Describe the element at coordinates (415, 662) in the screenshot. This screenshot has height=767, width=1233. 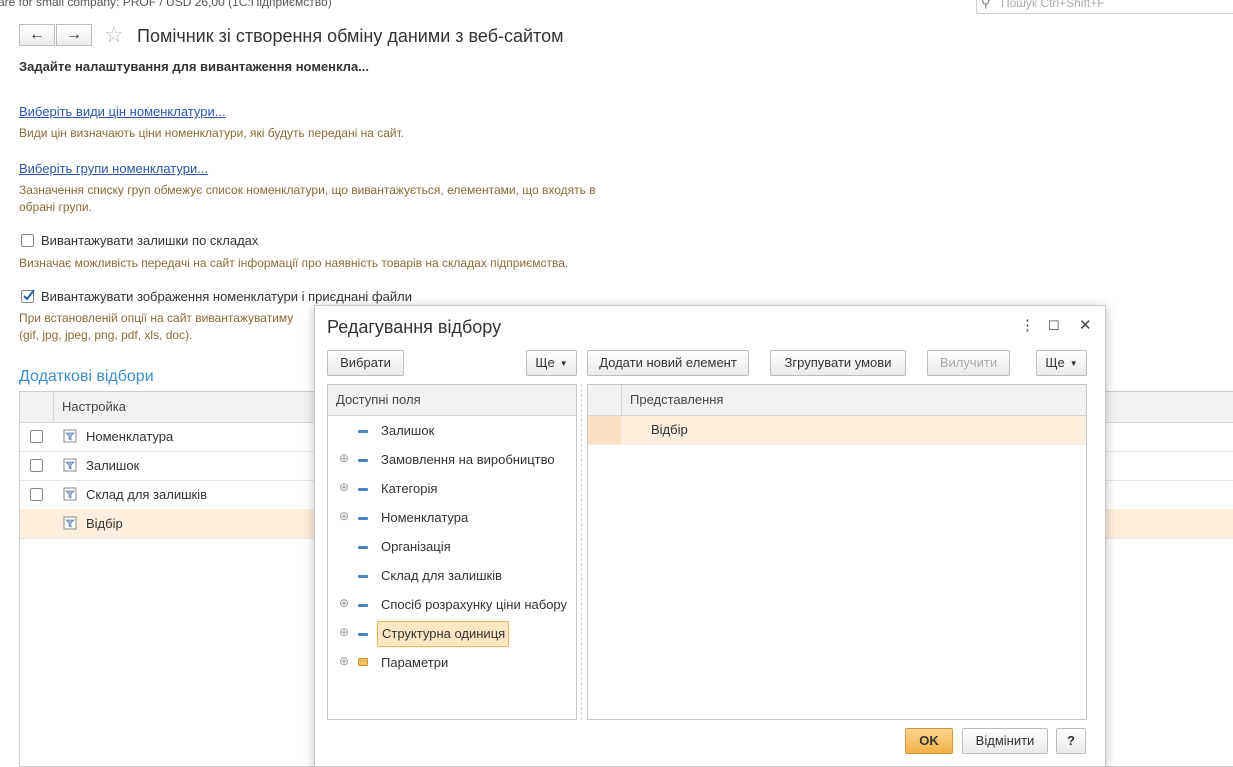
I see `field-label: Параметри` at that location.